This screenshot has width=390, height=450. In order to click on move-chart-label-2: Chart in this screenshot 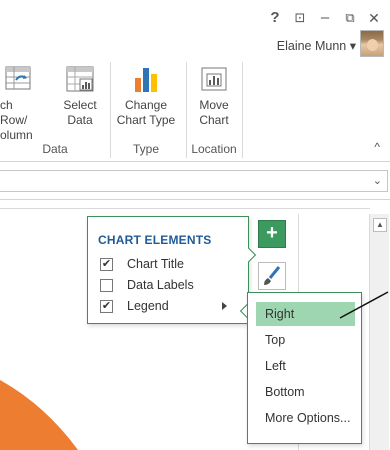, I will do `click(214, 120)`.